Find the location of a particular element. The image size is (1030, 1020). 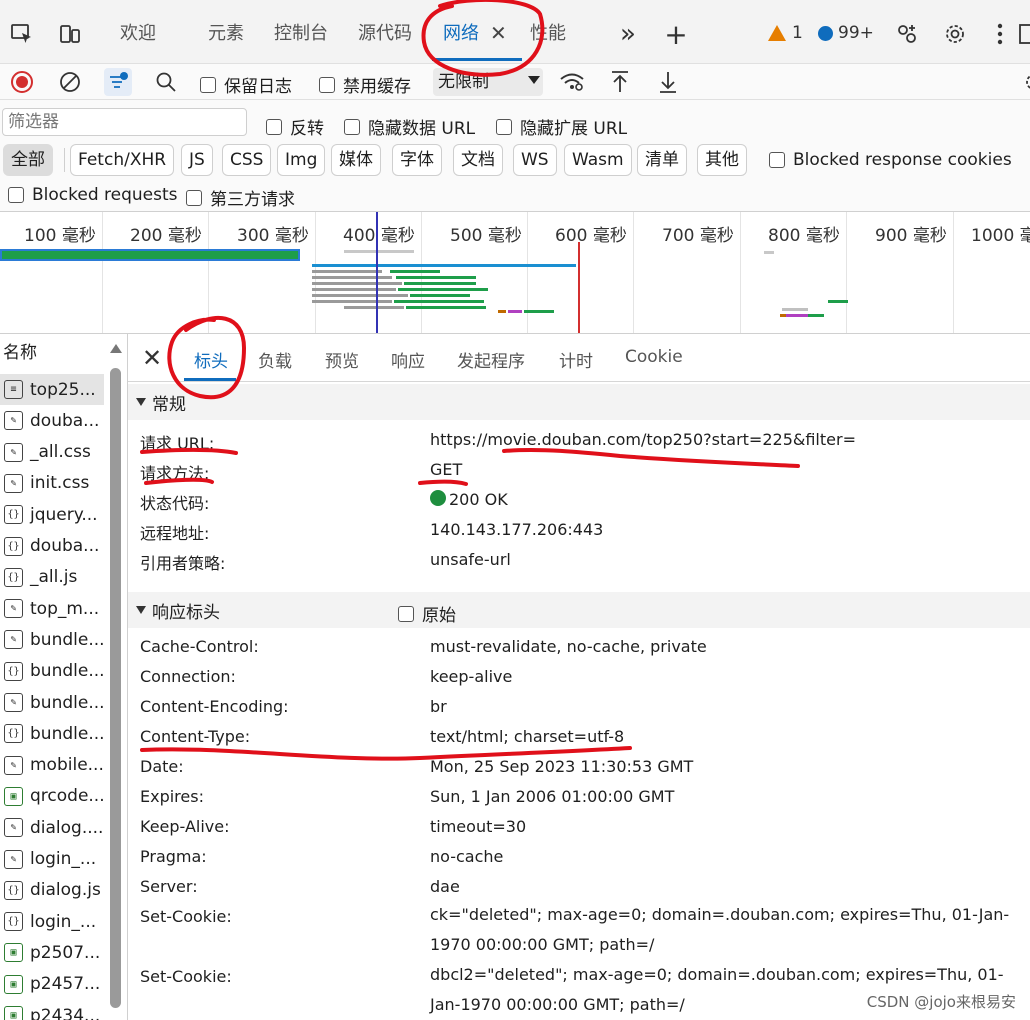

filter-type-ws: WS is located at coordinates (535, 160).